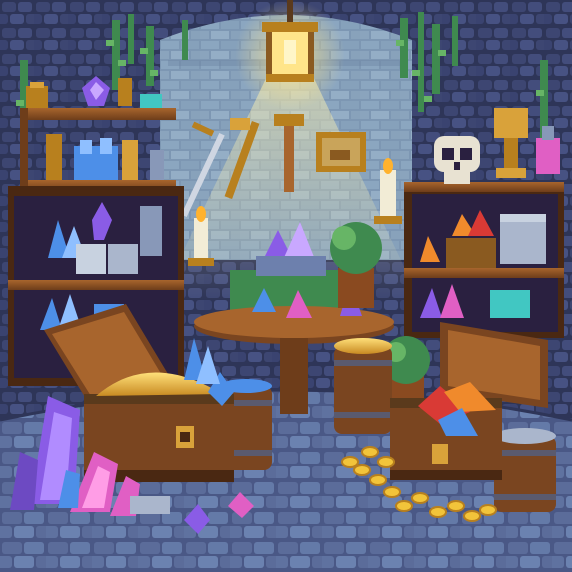 This screenshot has height=572, width=572. What do you see at coordinates (484, 260) in the screenshot?
I see `right-cabinet` at bounding box center [484, 260].